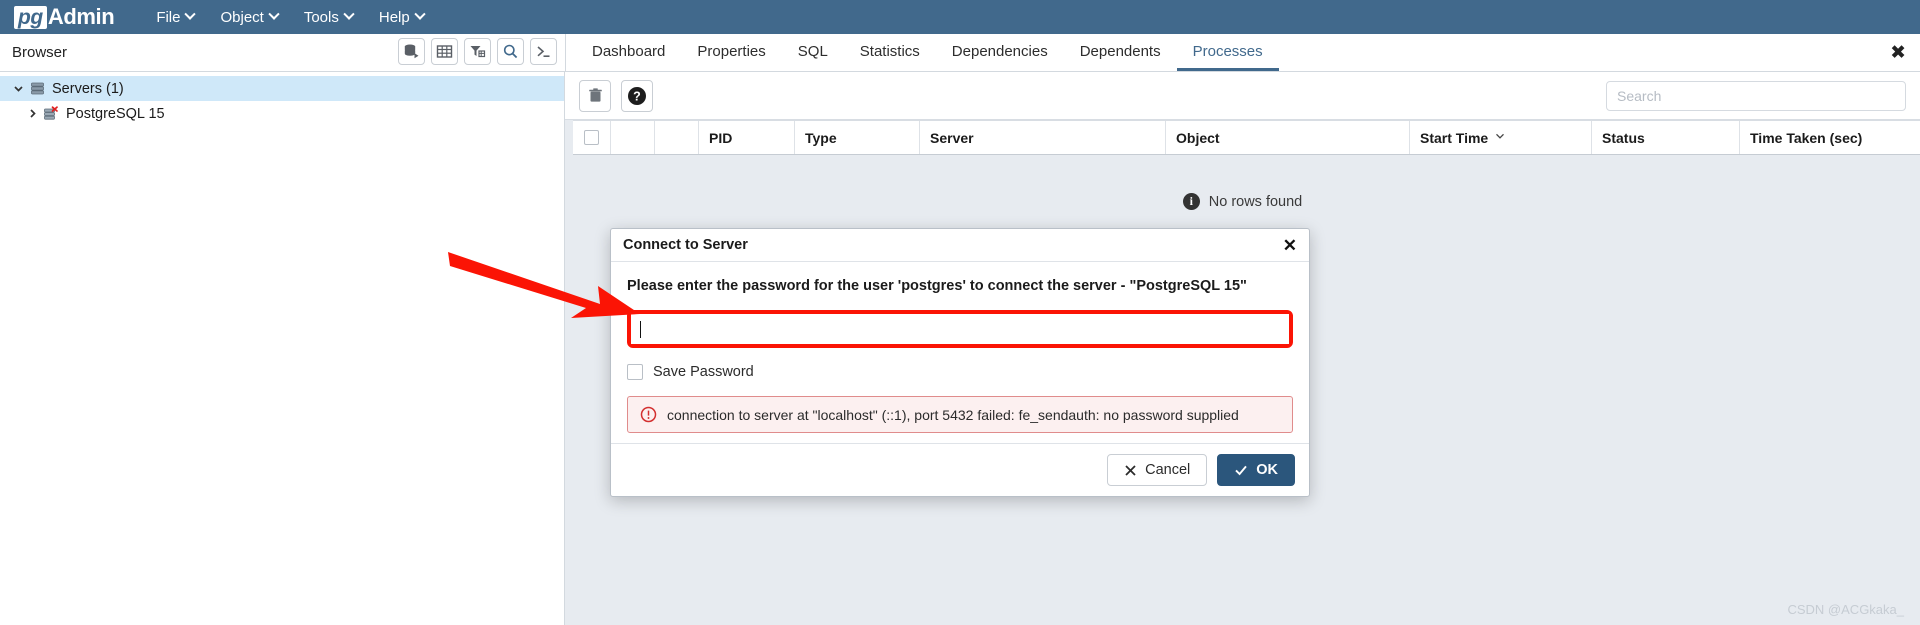 Image resolution: width=1920 pixels, height=625 pixels. I want to click on server-group-icon, so click(37, 88).